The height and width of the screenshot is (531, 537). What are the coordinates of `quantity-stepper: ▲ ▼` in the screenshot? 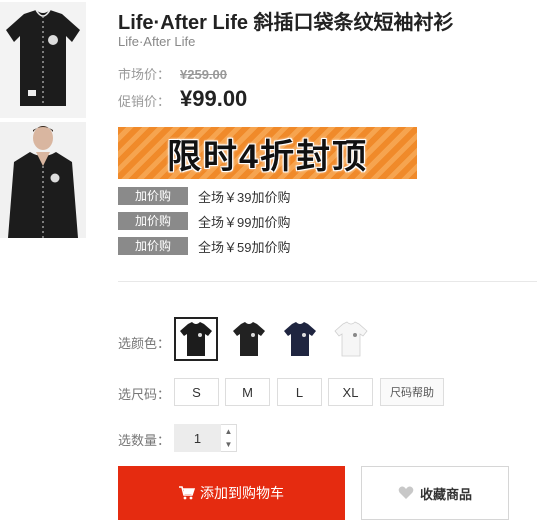 It's located at (205, 438).